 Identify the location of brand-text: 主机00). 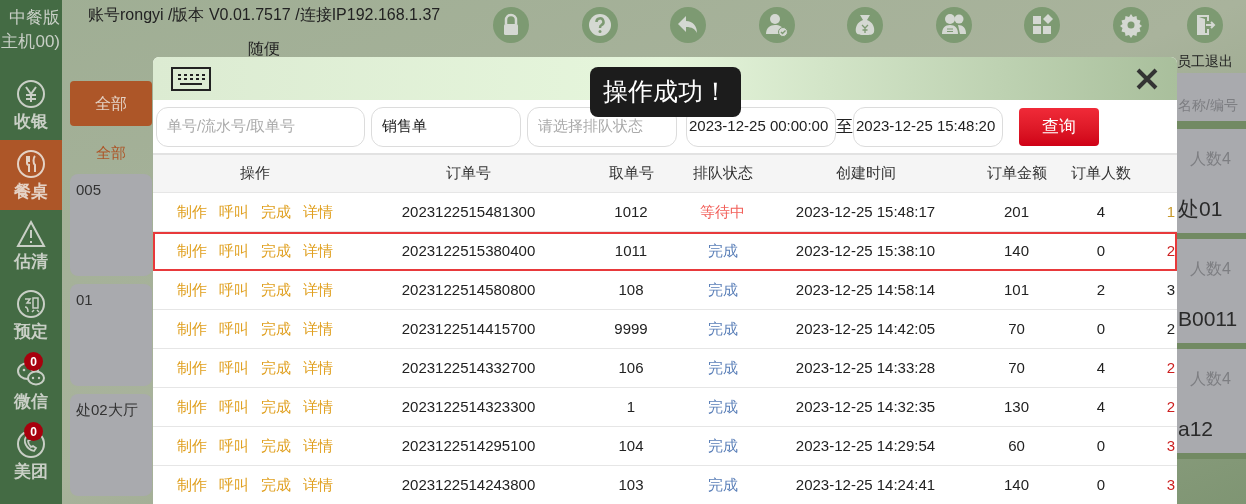
(30, 42).